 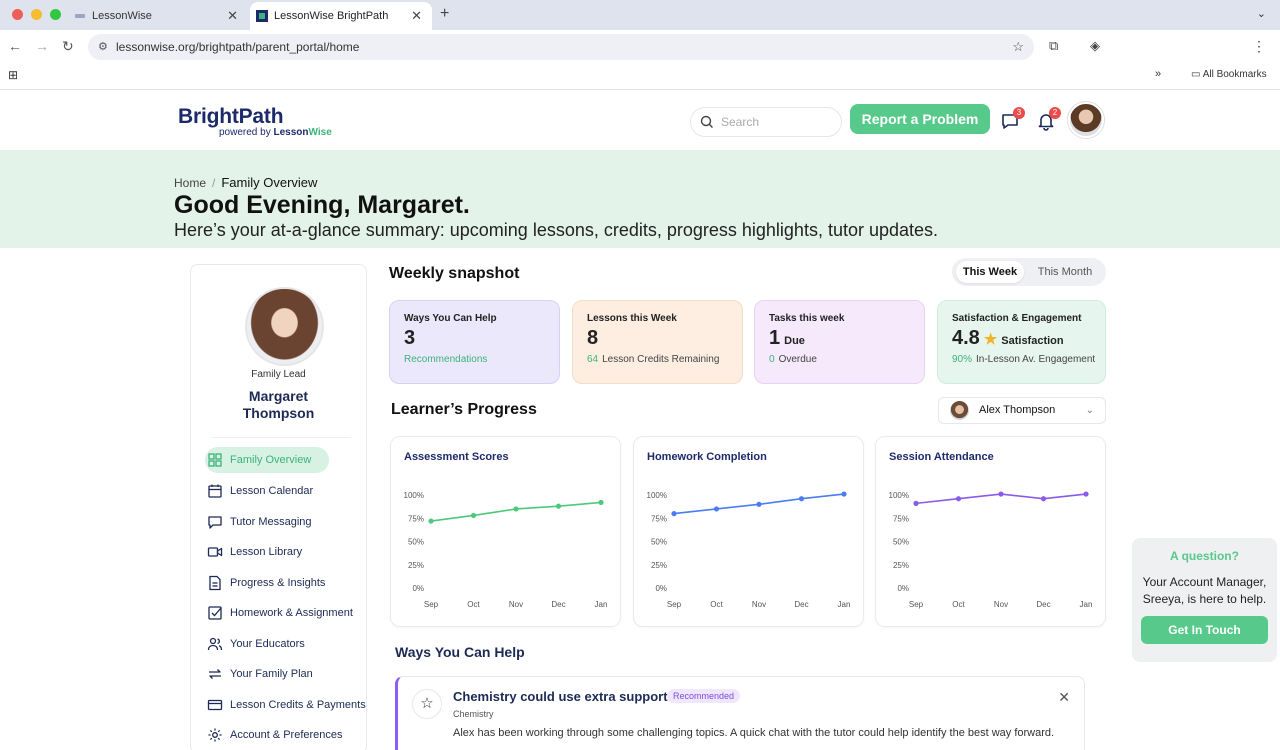 I want to click on x-tick-label: Sep, so click(x=674, y=604).